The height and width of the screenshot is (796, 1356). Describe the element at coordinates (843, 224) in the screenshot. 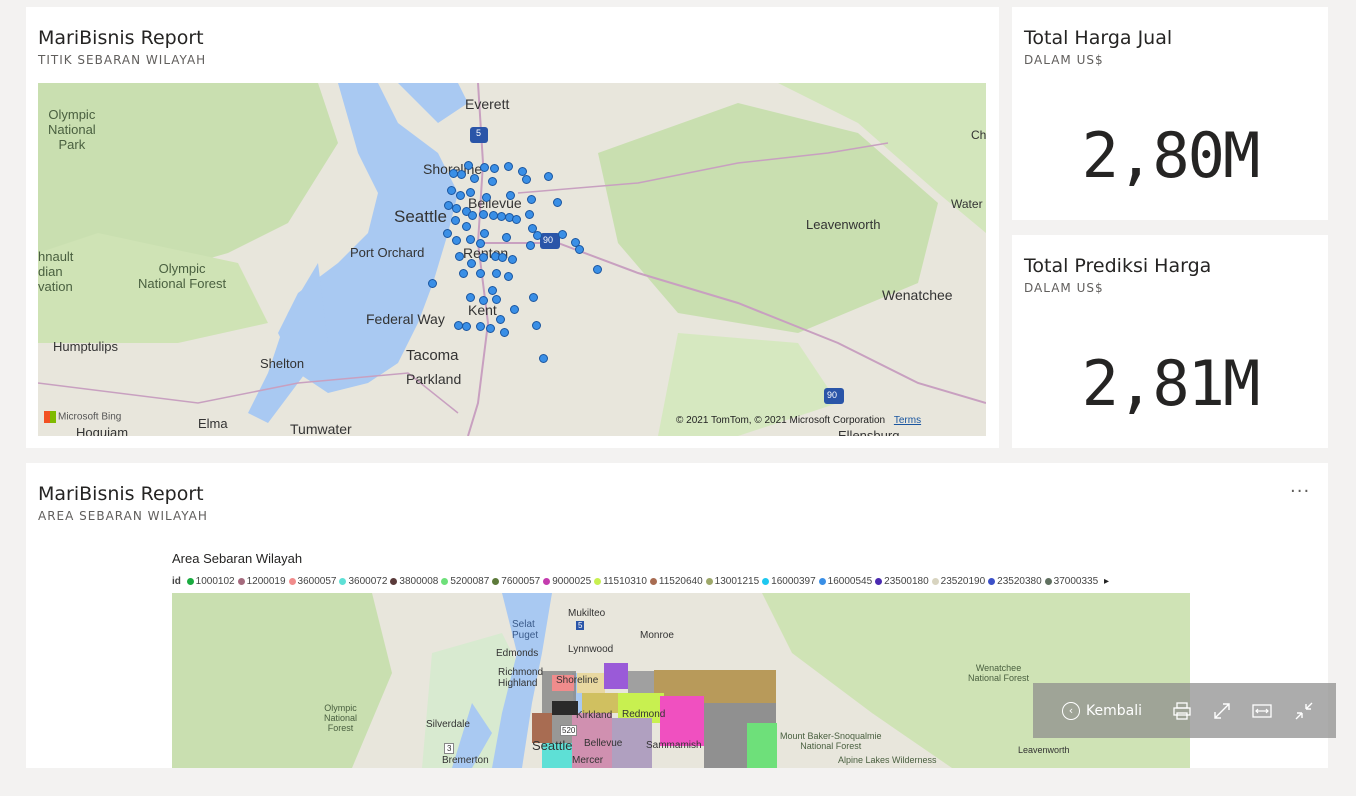

I see `label-leavenworth: Leavenworth` at that location.